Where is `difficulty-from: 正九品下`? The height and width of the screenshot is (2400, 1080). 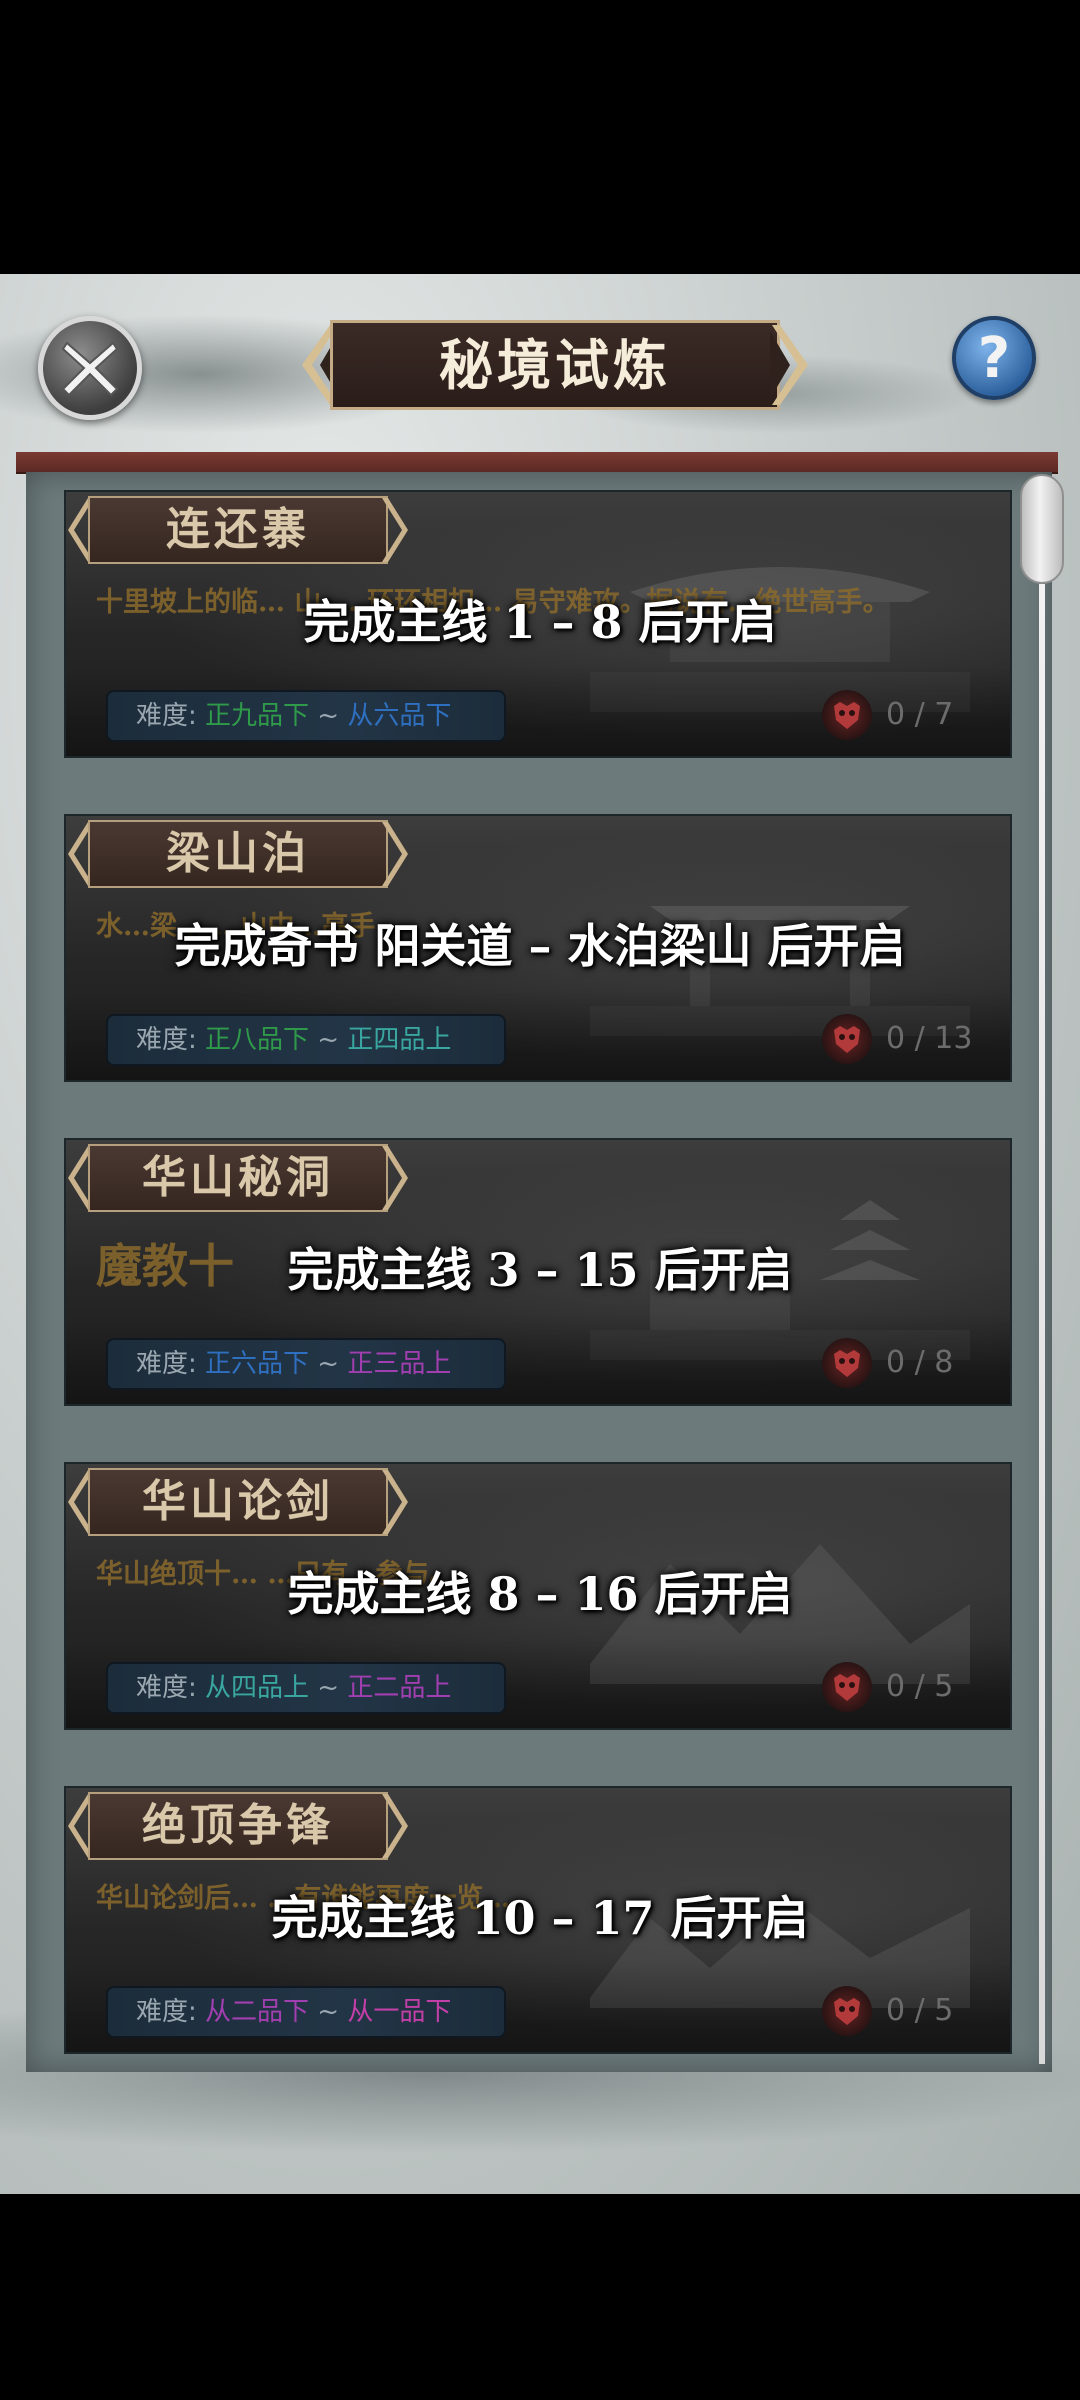
difficulty-from: 正九品下 is located at coordinates (257, 716).